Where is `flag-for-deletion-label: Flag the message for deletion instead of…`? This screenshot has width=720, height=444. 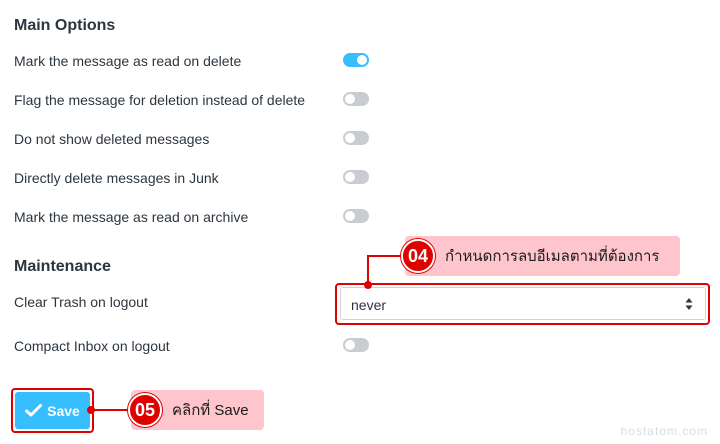 flag-for-deletion-label: Flag the message for deletion instead of… is located at coordinates (160, 100).